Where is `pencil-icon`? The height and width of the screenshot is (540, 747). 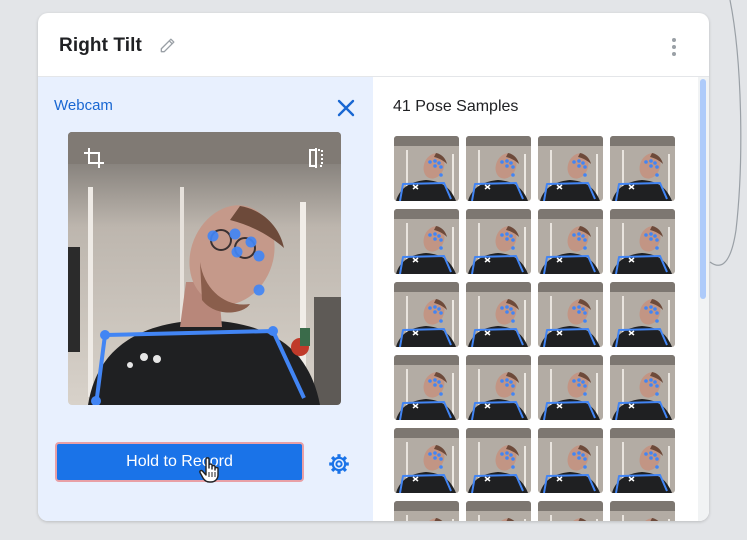 pencil-icon is located at coordinates (168, 45).